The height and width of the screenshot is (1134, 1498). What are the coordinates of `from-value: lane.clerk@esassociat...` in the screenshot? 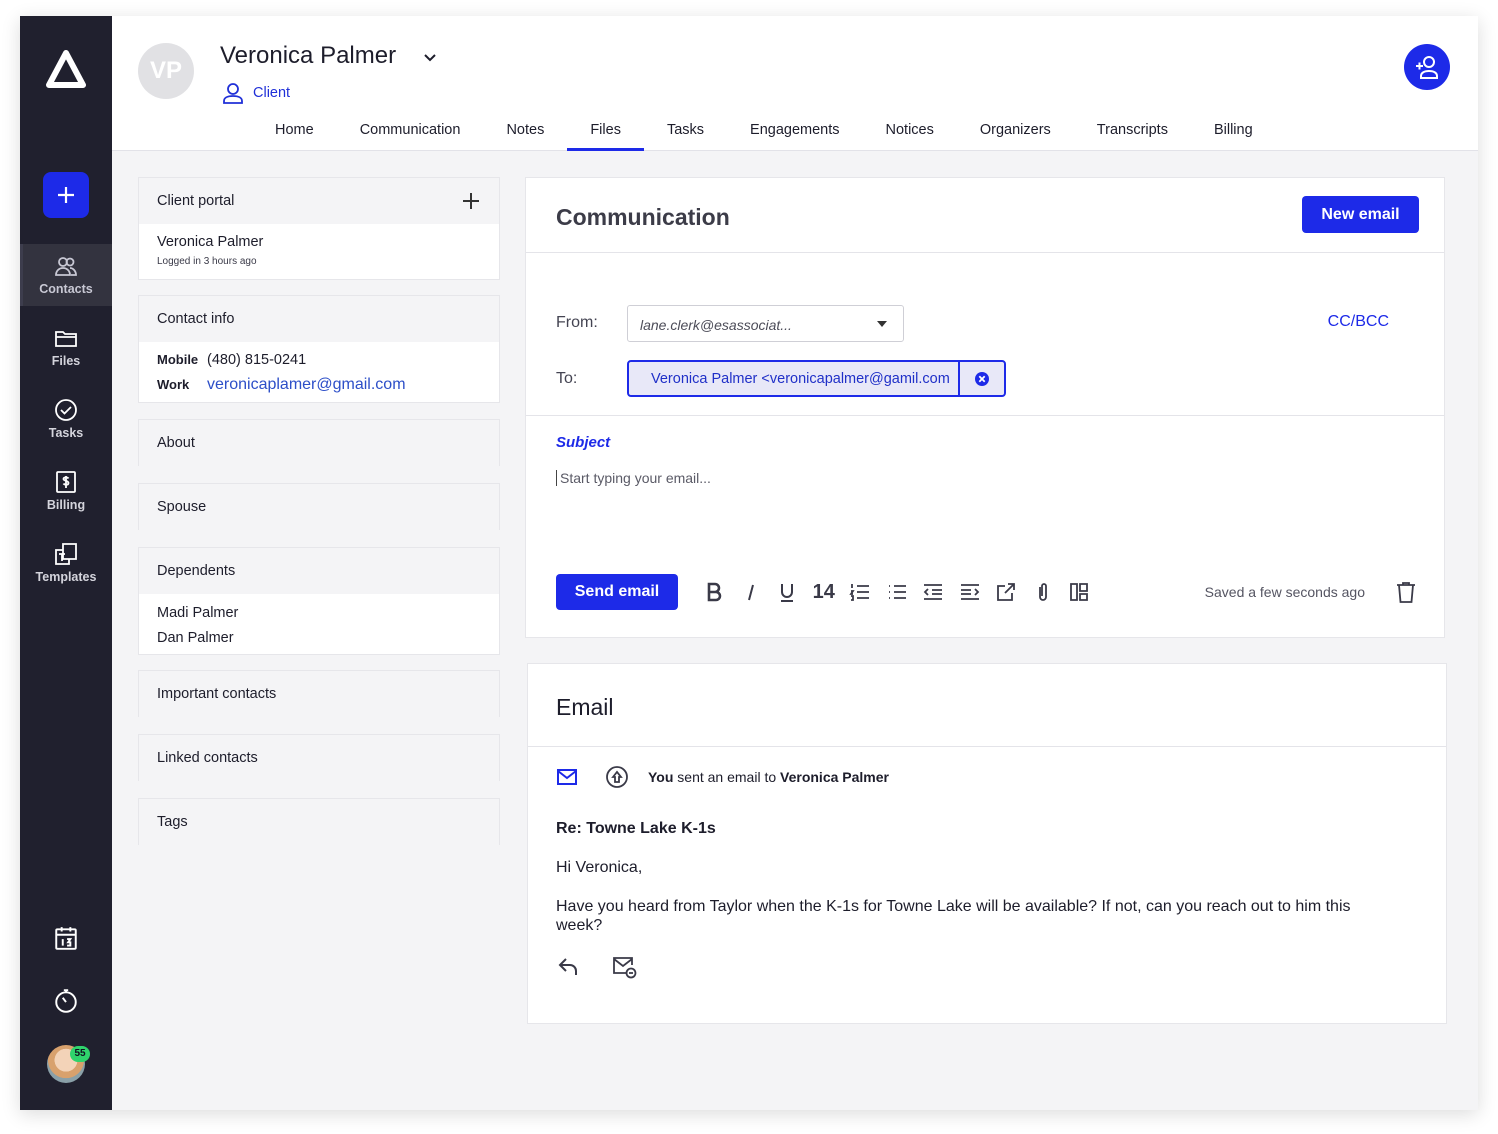 It's located at (716, 325).